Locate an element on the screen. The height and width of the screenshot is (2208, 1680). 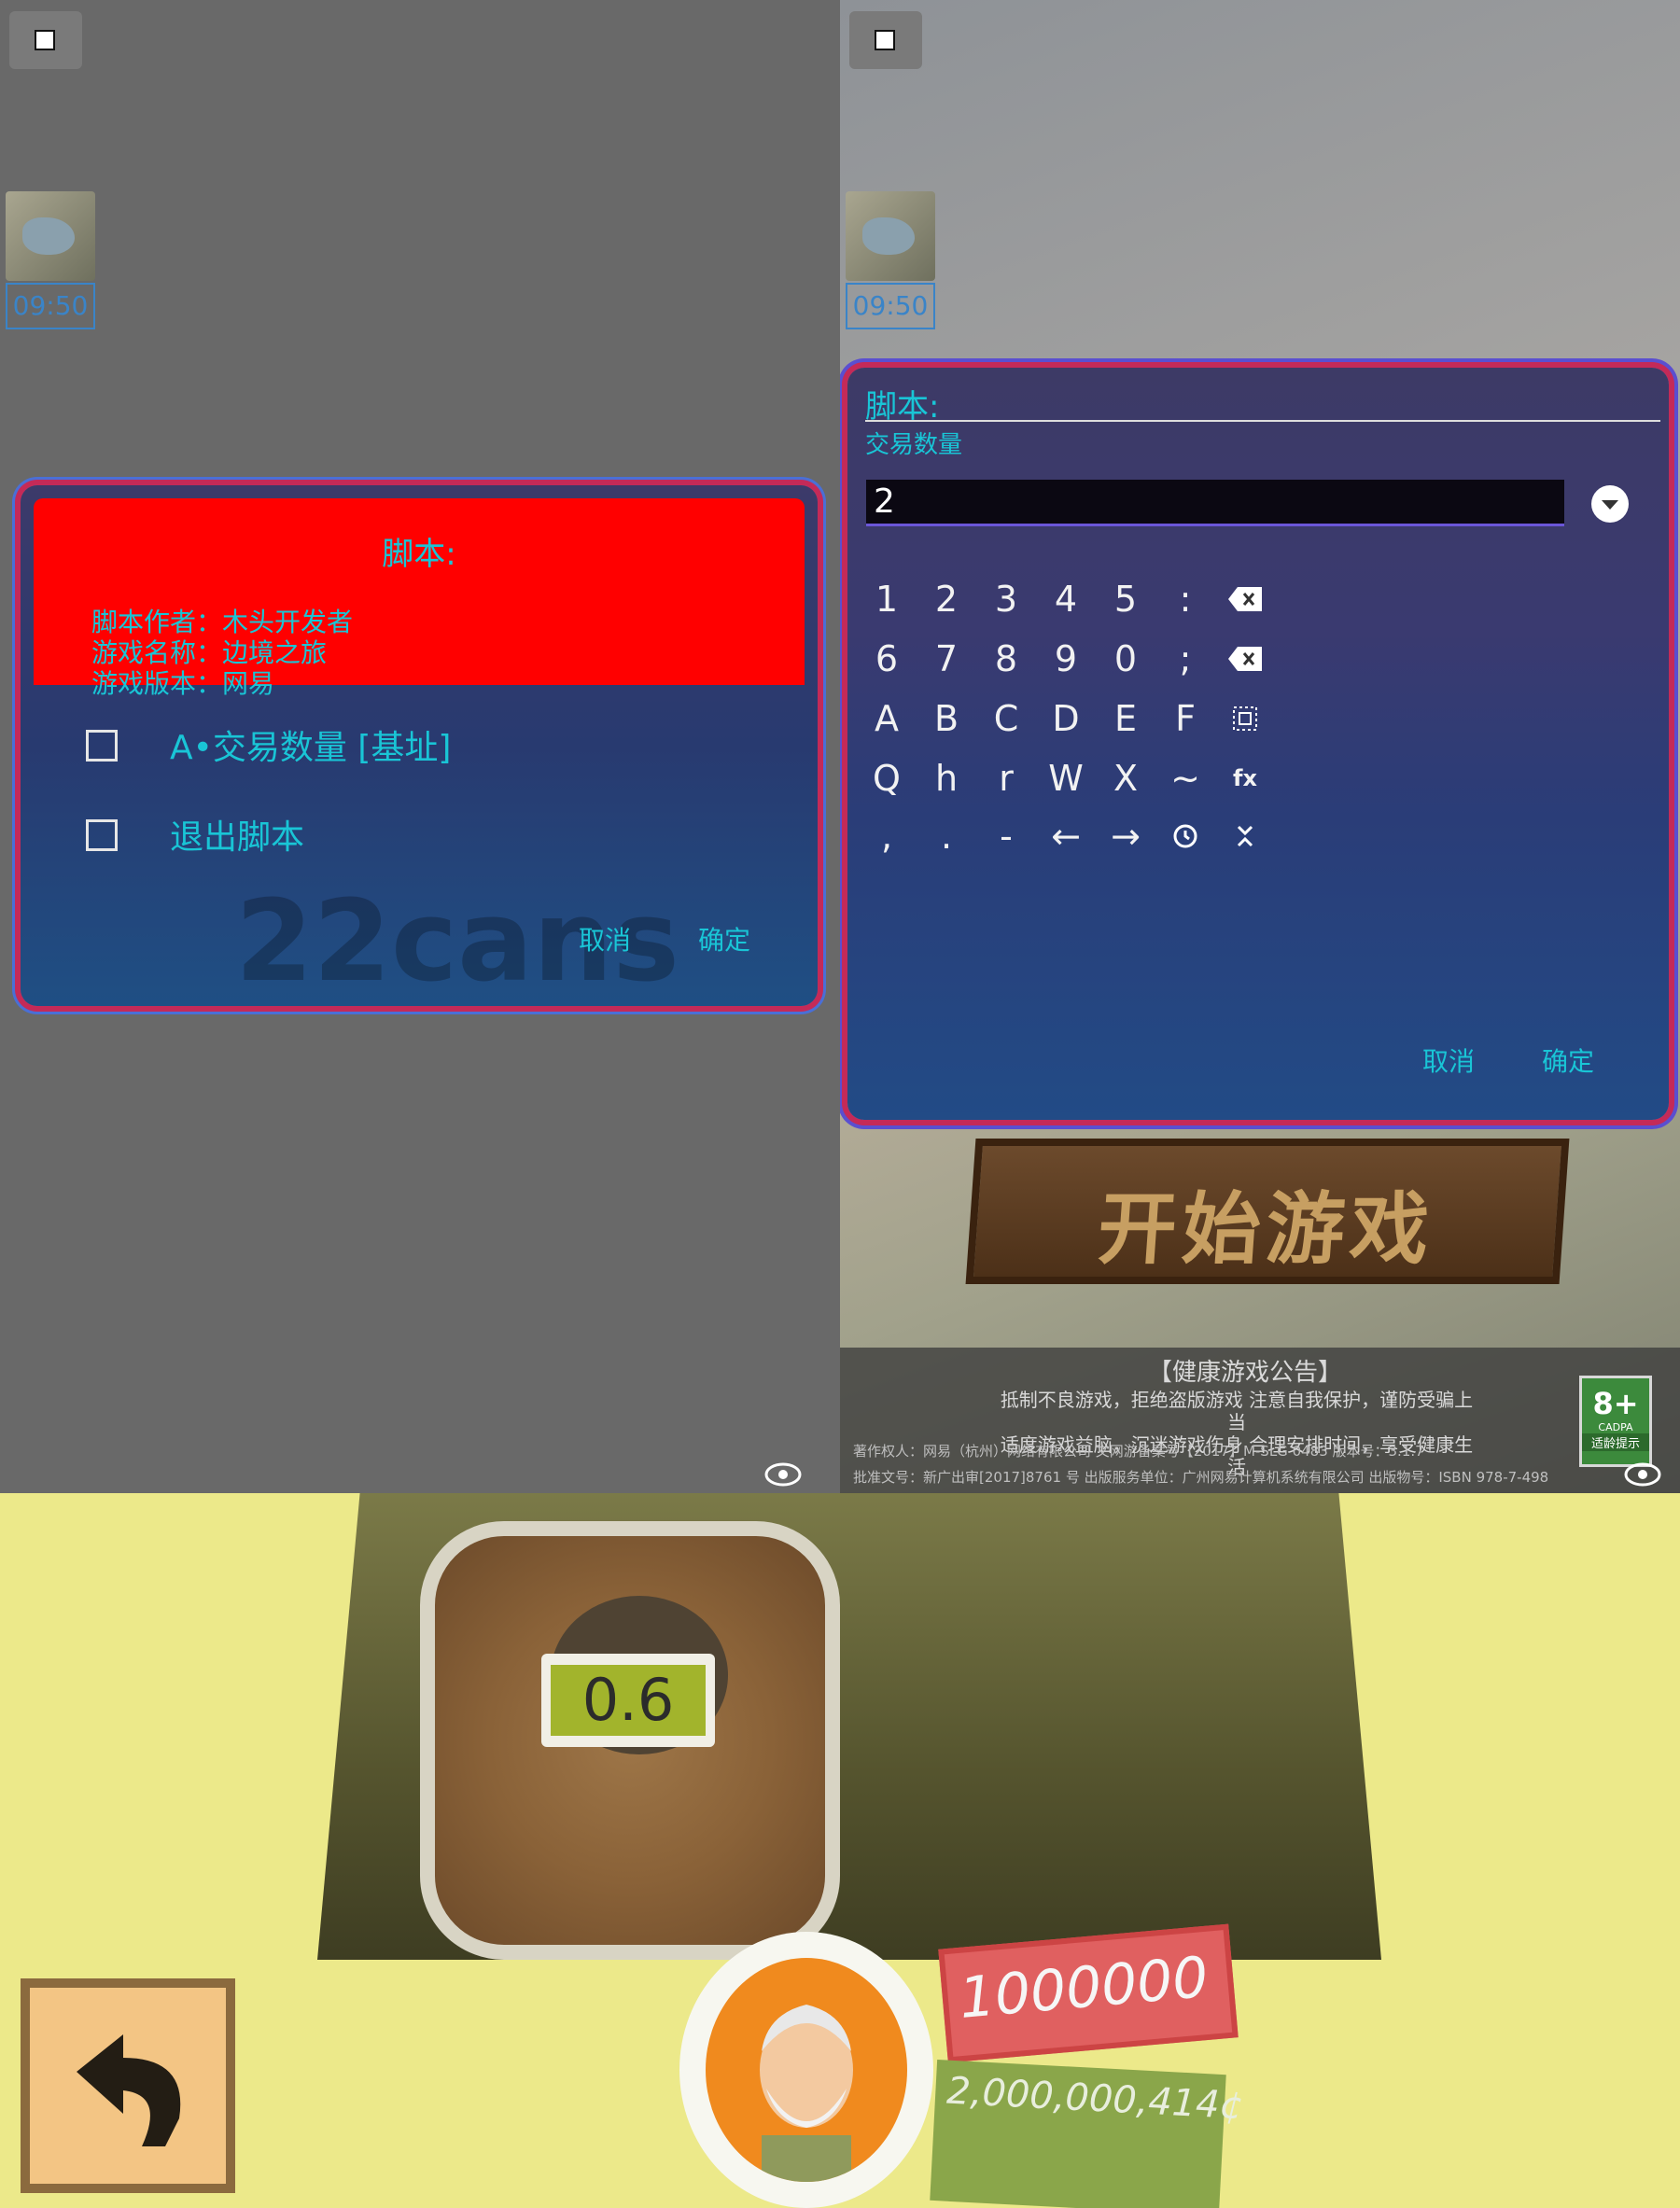
title-divider is located at coordinates (1262, 421).